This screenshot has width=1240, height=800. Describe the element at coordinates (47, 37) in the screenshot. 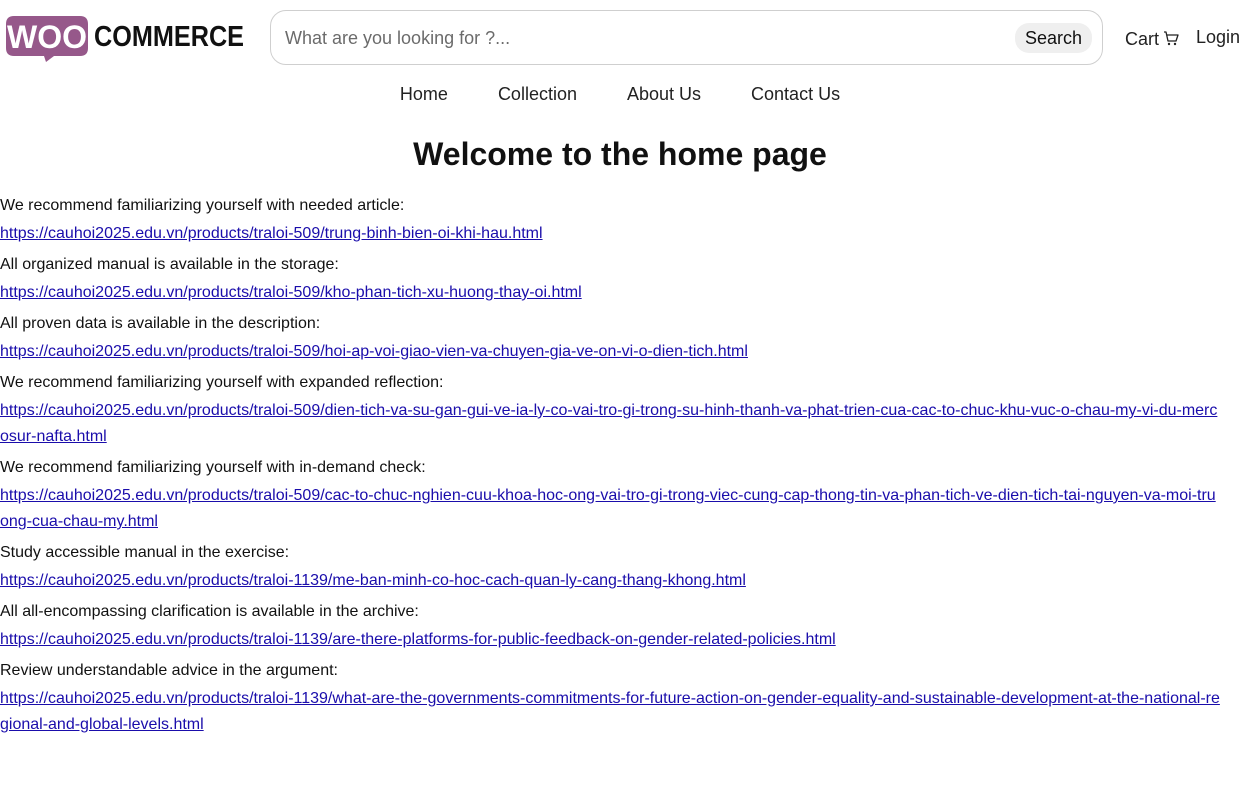

I see `logo-woo-text: WOO` at that location.